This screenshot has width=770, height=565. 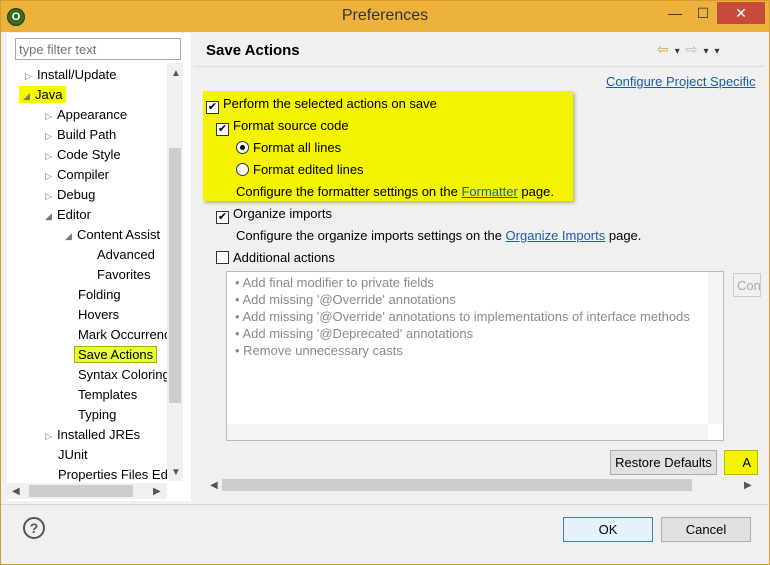 I want to click on organize-imports-link: Organize Imports, so click(x=556, y=235).